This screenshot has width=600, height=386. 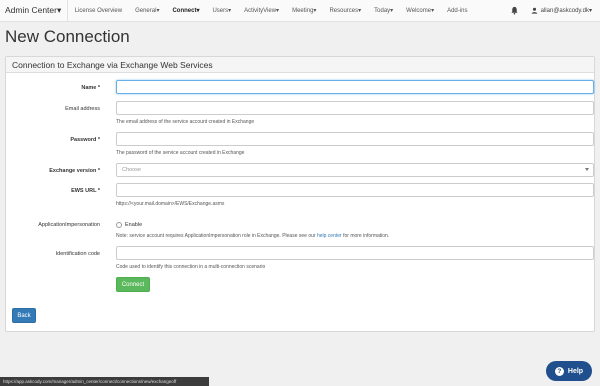 What do you see at coordinates (131, 170) in the screenshot?
I see `exchange-version-value: Choose` at bounding box center [131, 170].